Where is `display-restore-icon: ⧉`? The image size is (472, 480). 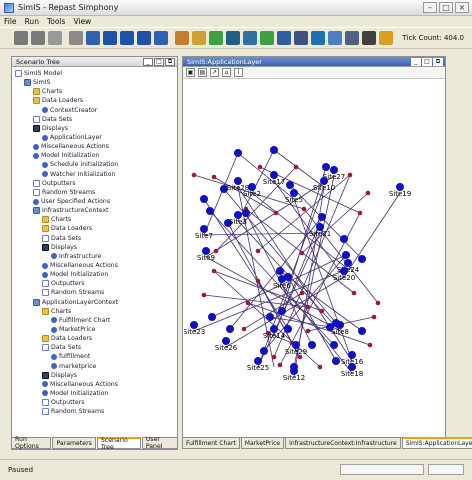
display-restore-icon: ⧉ is located at coordinates (438, 61).